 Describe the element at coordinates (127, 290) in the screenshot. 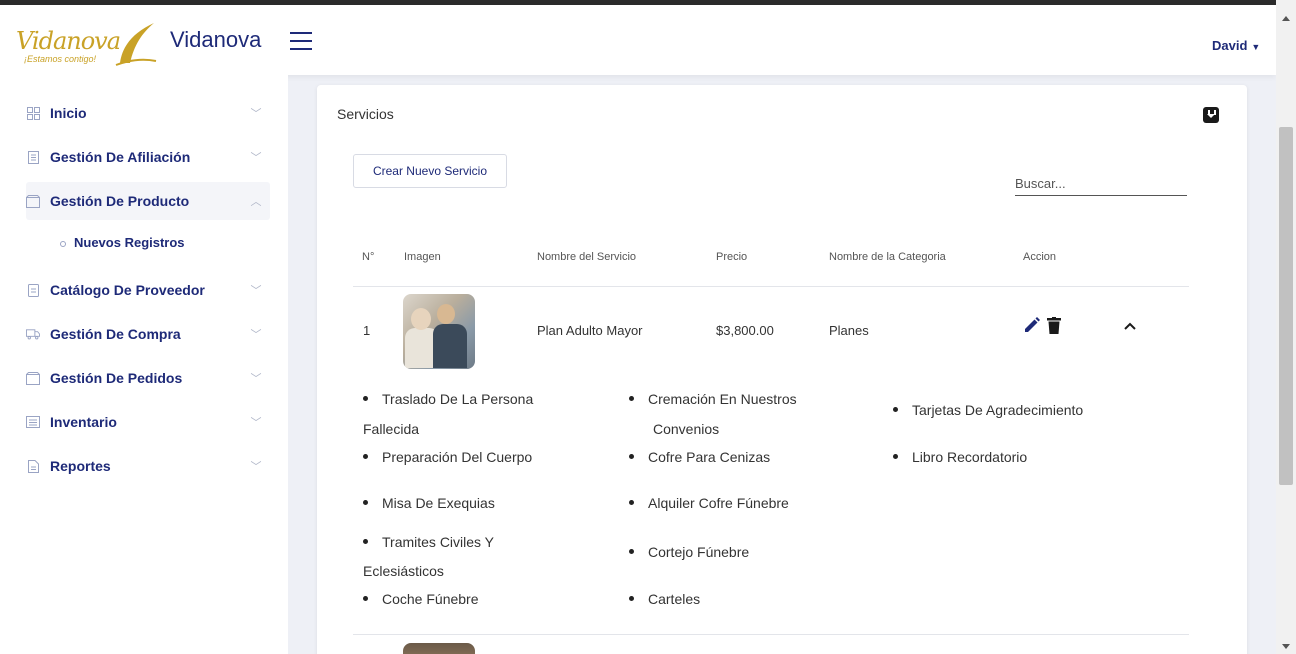

I see `sidebar-item-label: Catálogo De Proveedor` at that location.